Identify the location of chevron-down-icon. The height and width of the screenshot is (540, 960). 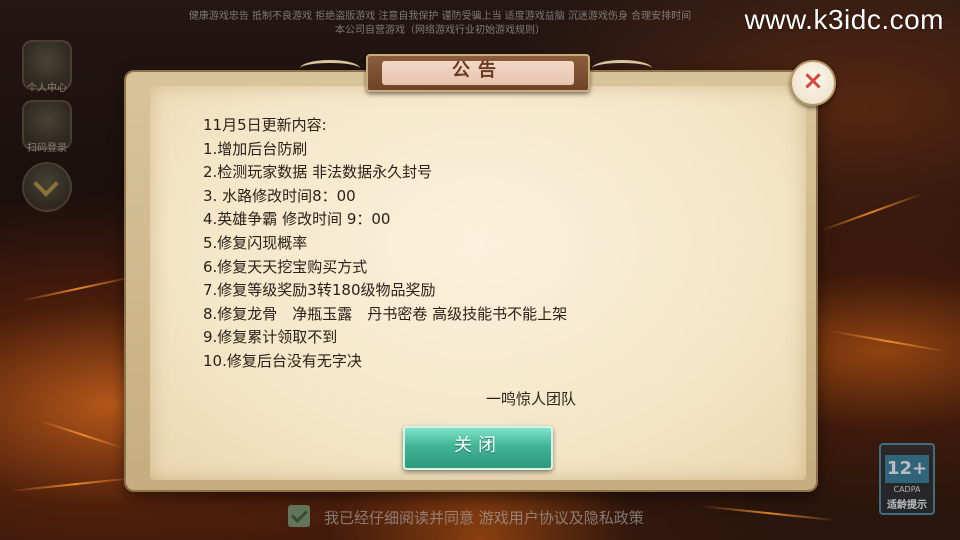
(46, 184).